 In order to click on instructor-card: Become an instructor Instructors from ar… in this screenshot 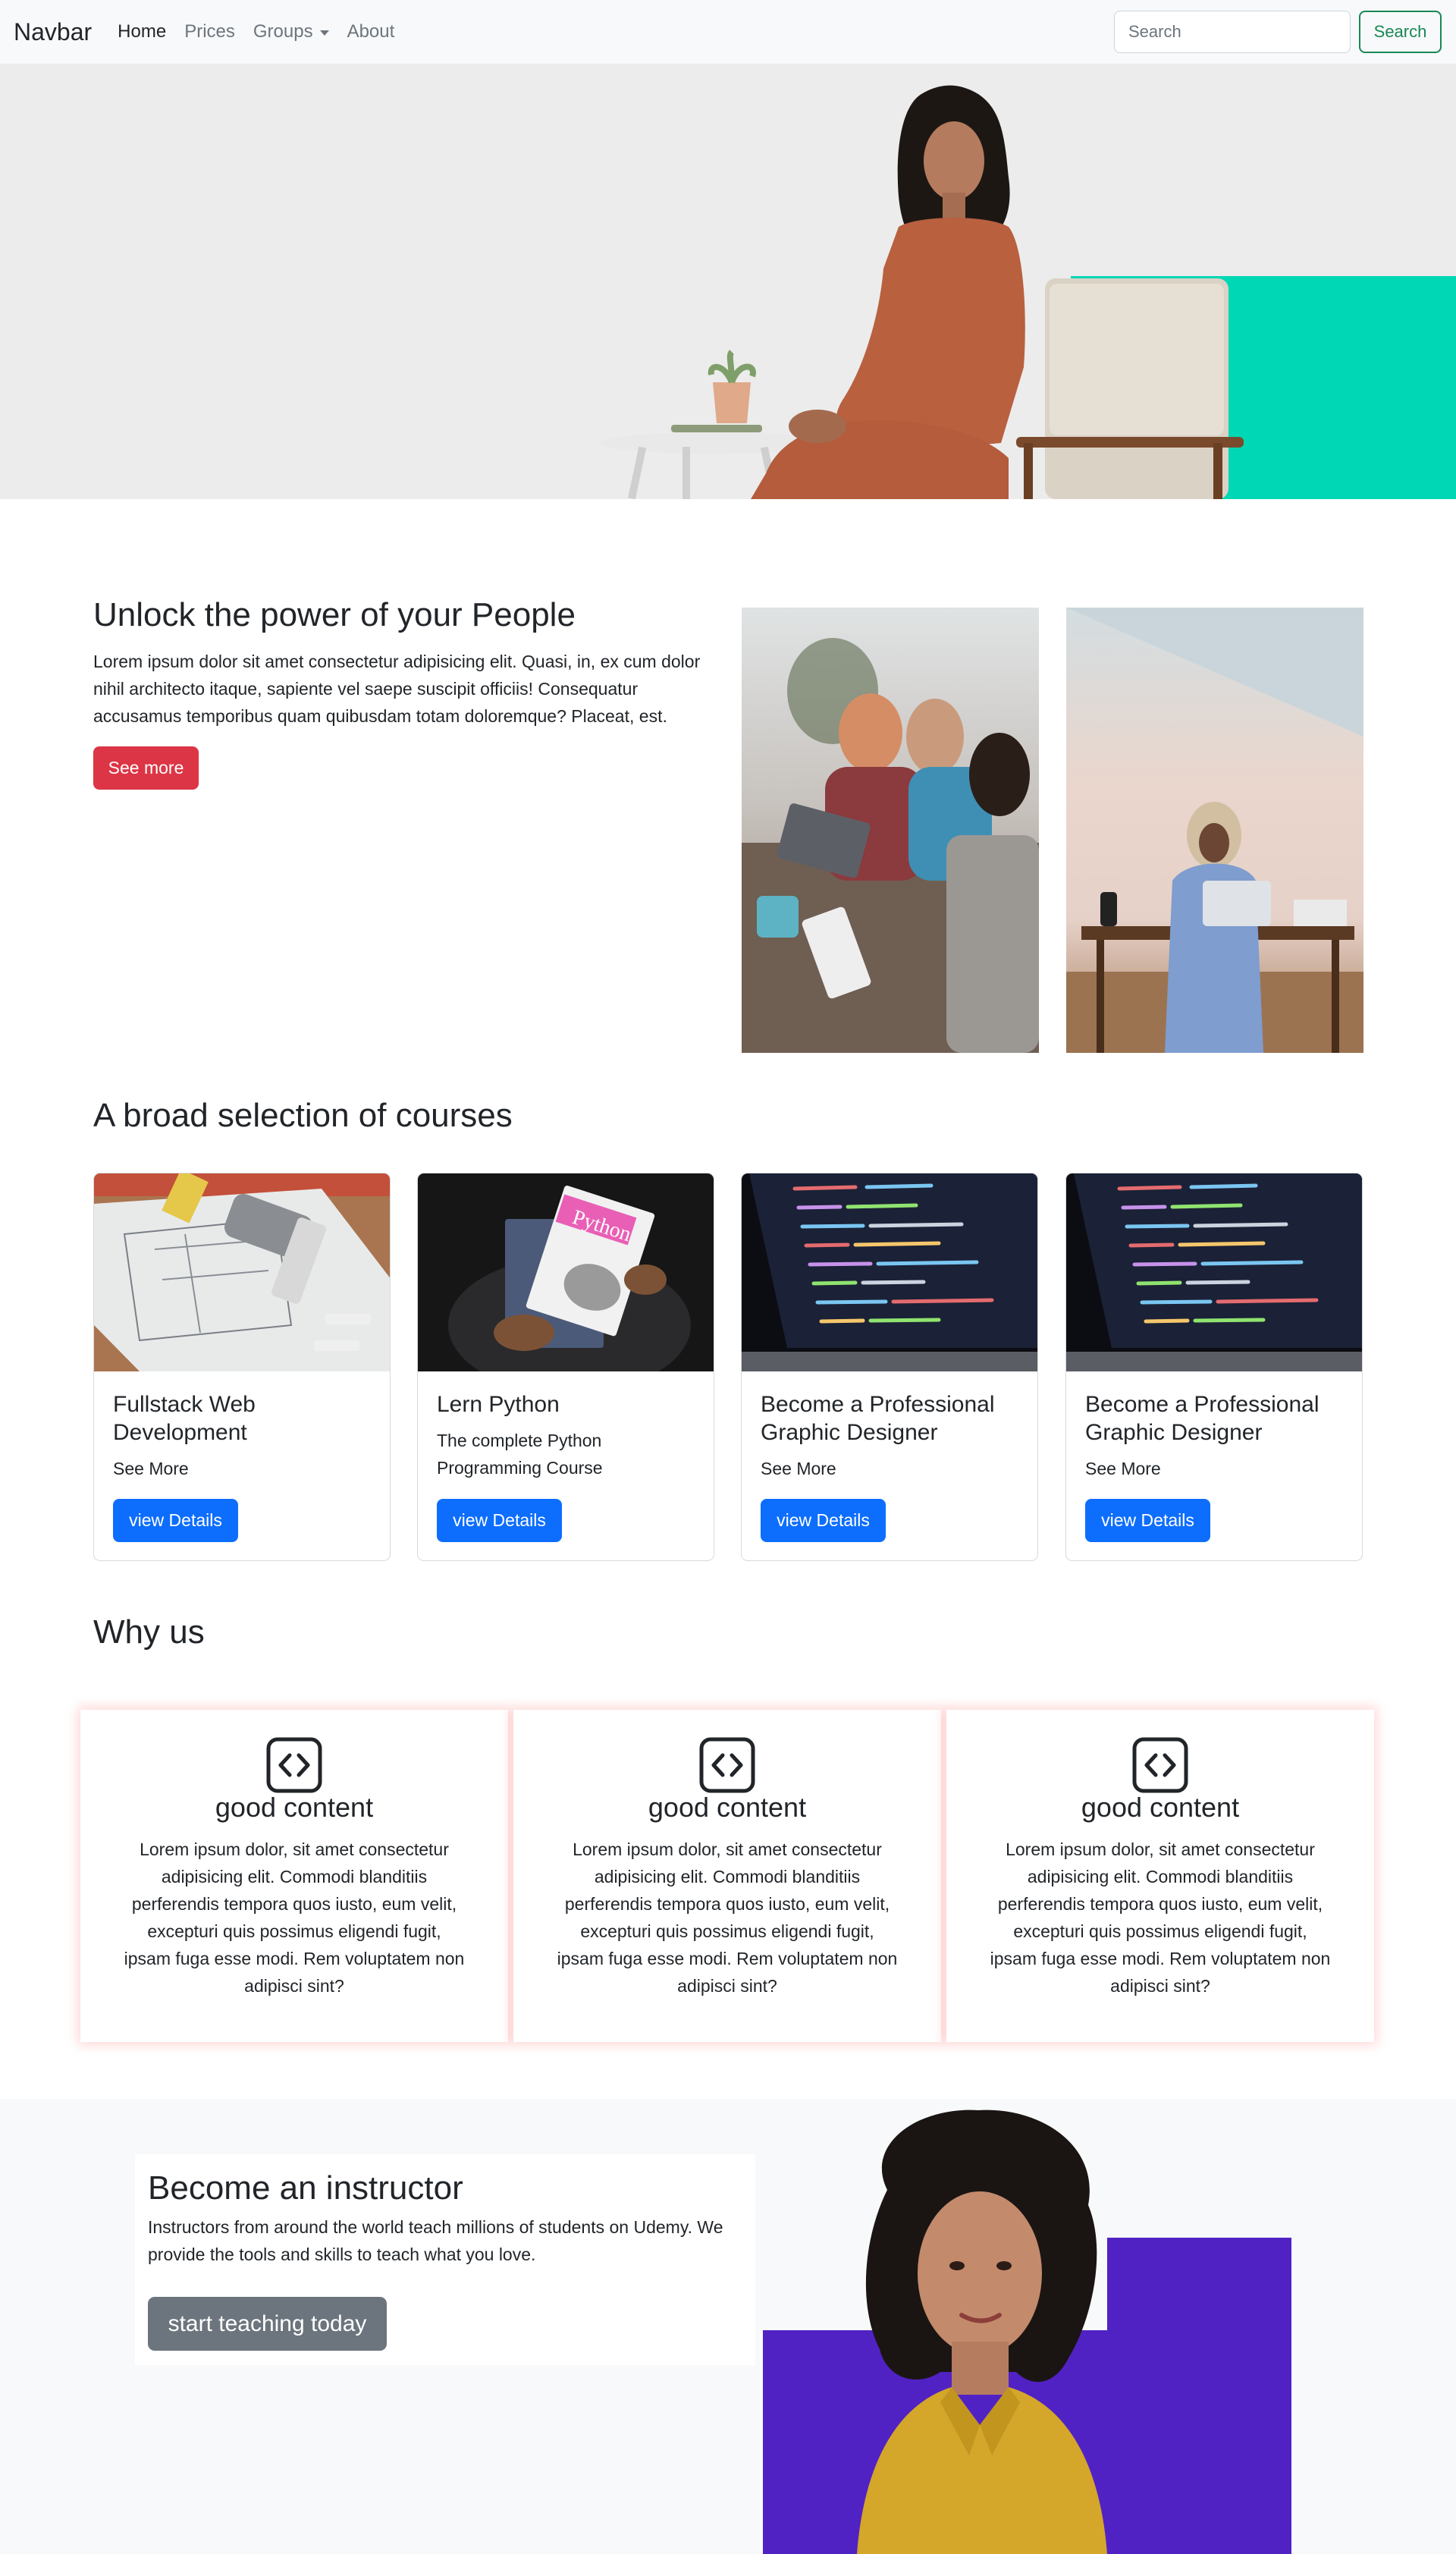, I will do `click(445, 2259)`.